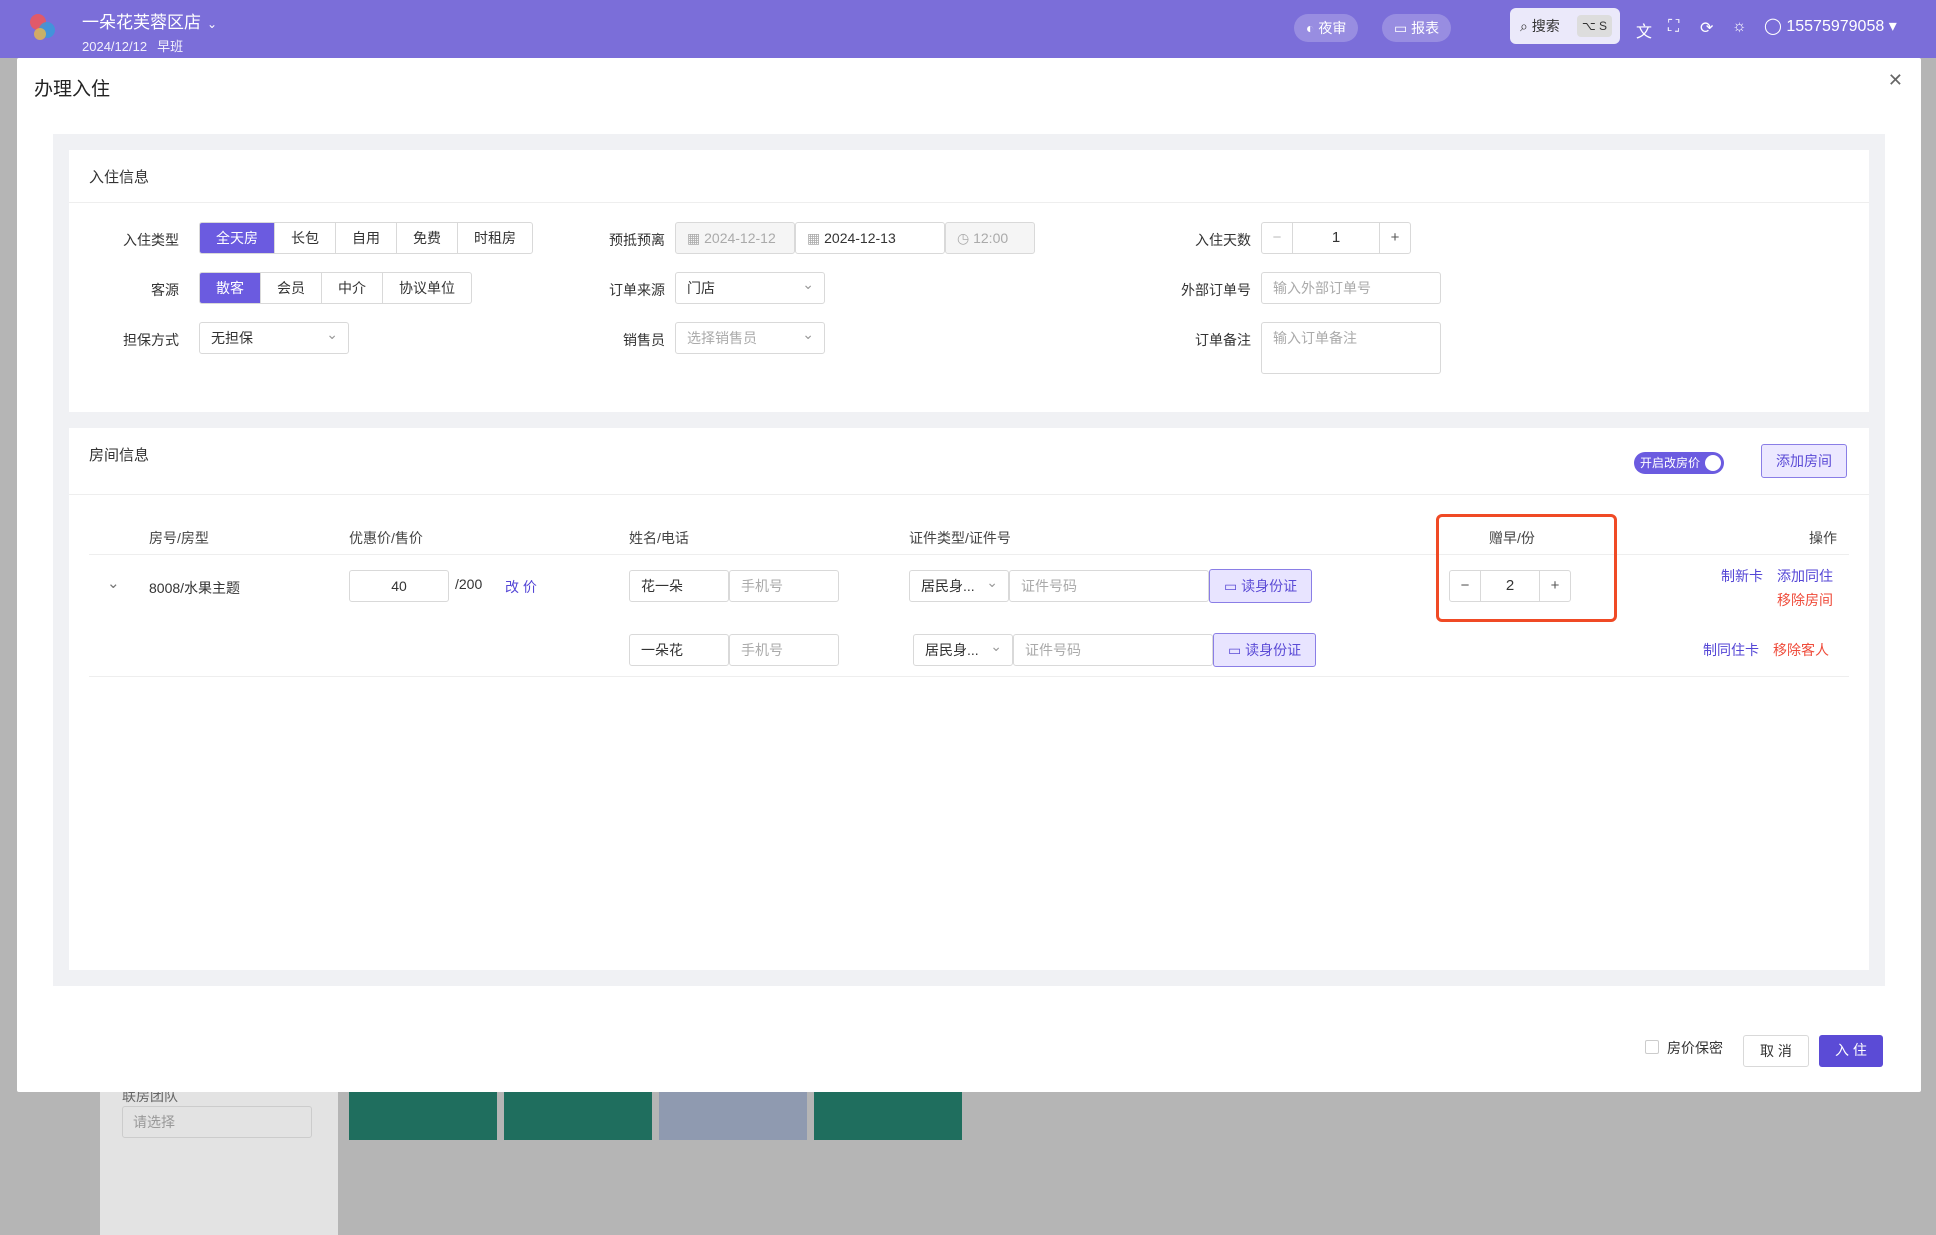  What do you see at coordinates (679, 586) in the screenshot?
I see `guest-name-input: 花一朵` at bounding box center [679, 586].